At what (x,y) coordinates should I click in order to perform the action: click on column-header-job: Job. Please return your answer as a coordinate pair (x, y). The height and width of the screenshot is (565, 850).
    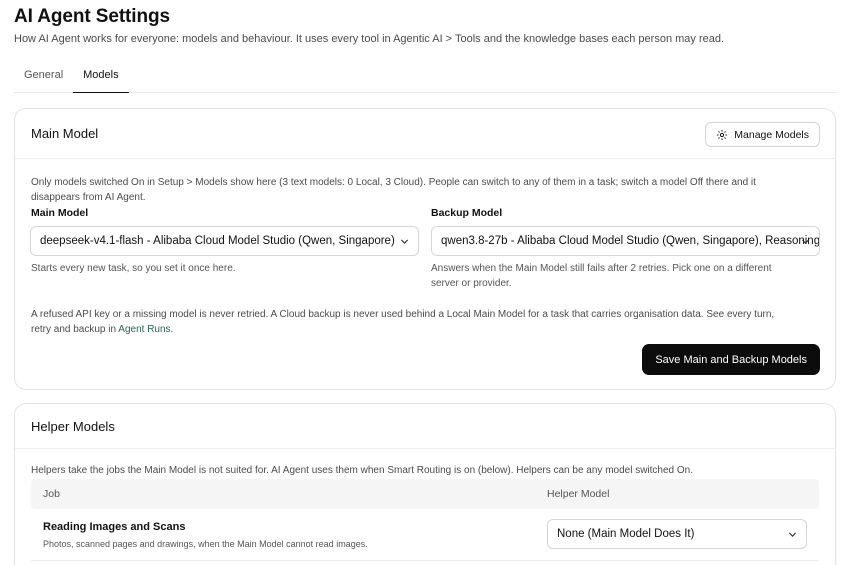
    Looking at the image, I should click on (51, 494).